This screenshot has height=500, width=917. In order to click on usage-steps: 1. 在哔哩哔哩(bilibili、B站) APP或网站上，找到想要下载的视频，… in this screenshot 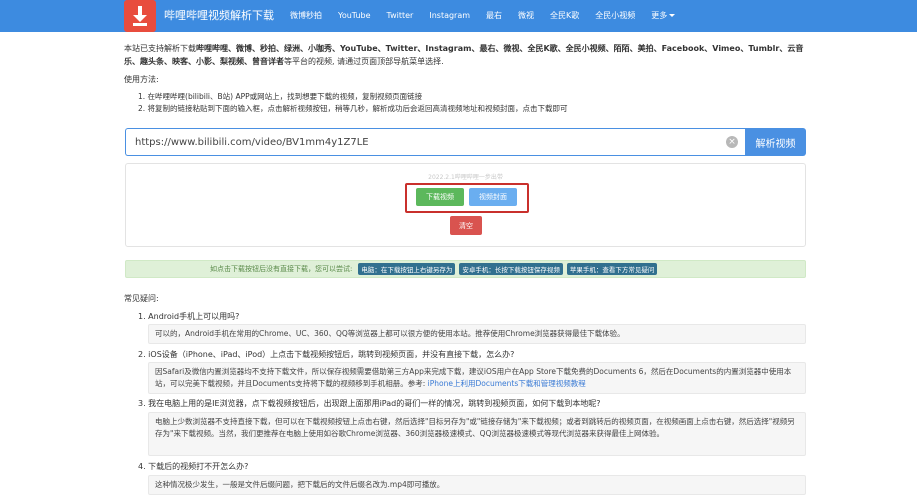, I will do `click(468, 103)`.